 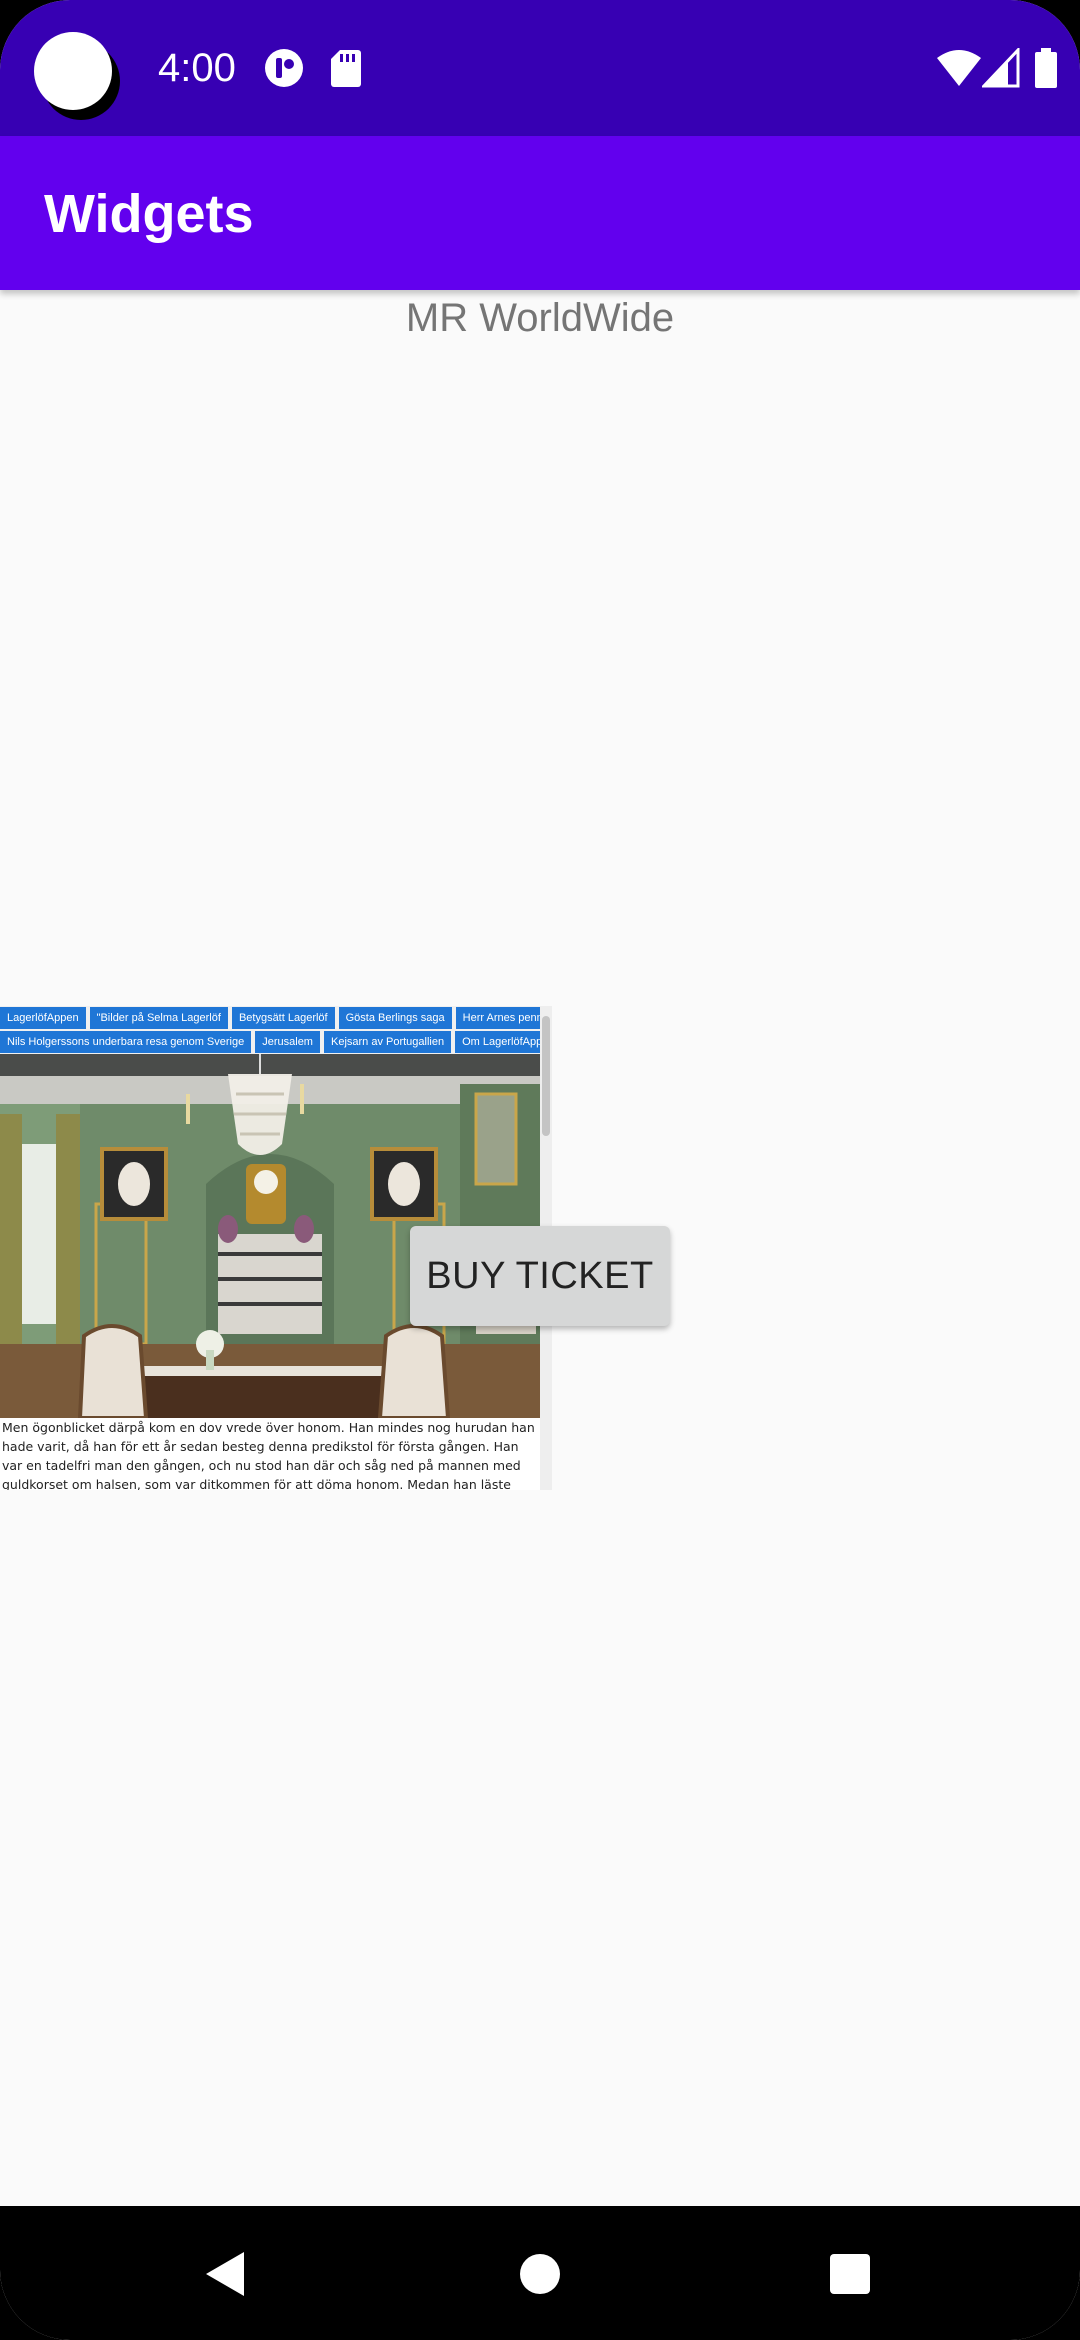 What do you see at coordinates (540, 318) in the screenshot?
I see `subtitle-text: MR WorldWide` at bounding box center [540, 318].